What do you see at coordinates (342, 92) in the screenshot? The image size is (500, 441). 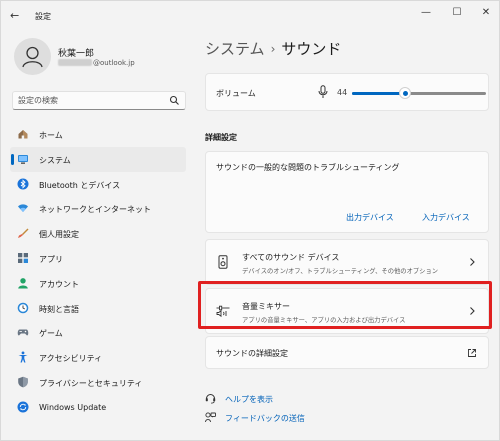 I see `volume-value: 44` at bounding box center [342, 92].